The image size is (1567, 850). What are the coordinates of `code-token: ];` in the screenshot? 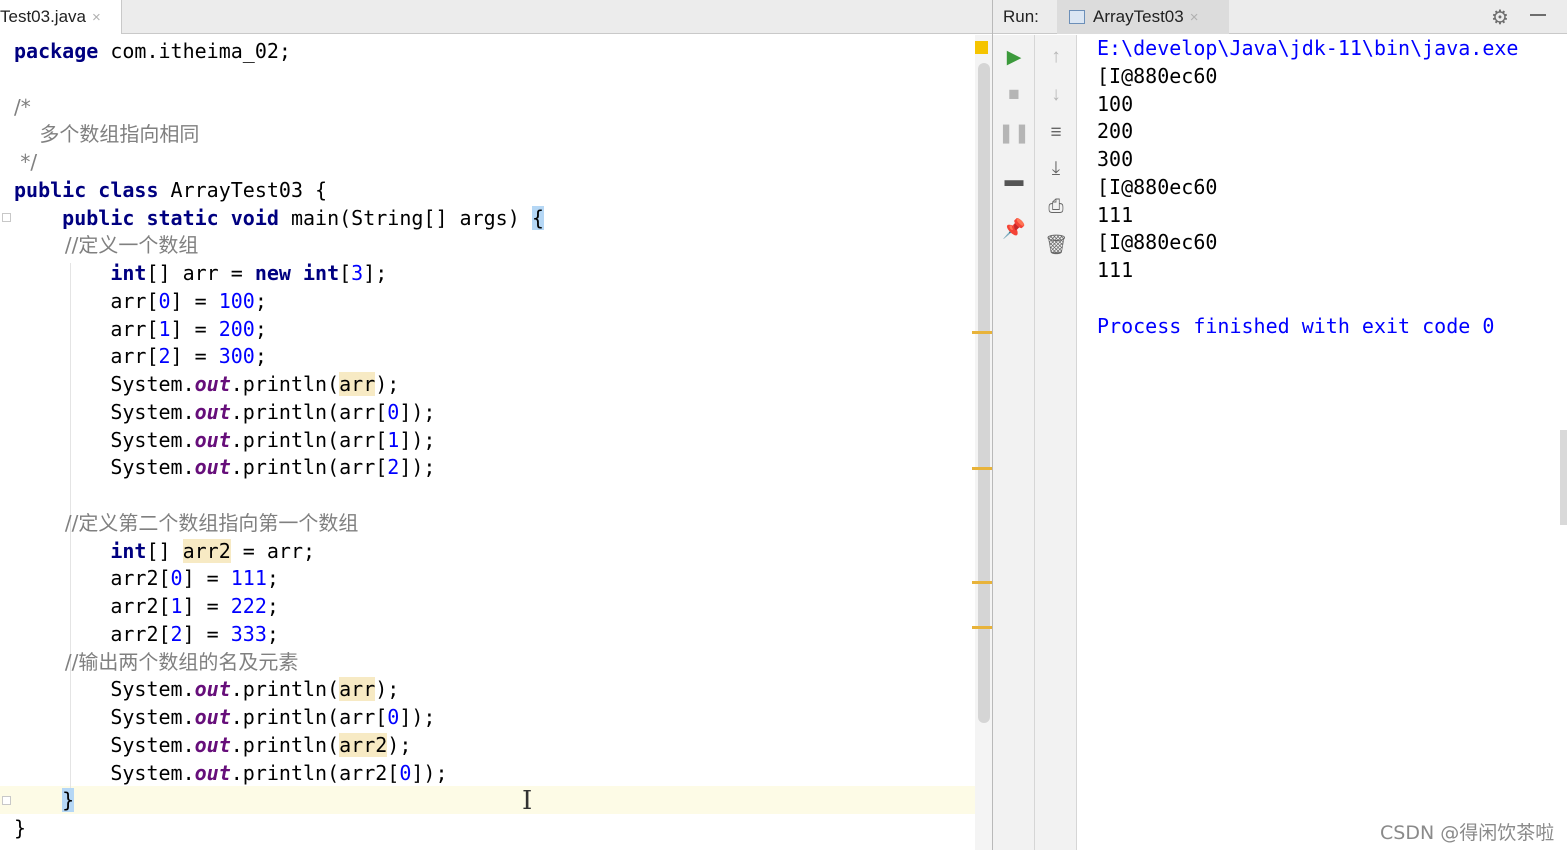 It's located at (375, 273).